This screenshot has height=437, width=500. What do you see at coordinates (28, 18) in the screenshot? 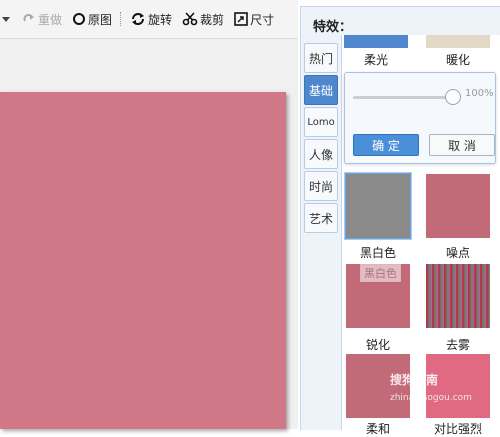
I see `redo-icon` at bounding box center [28, 18].